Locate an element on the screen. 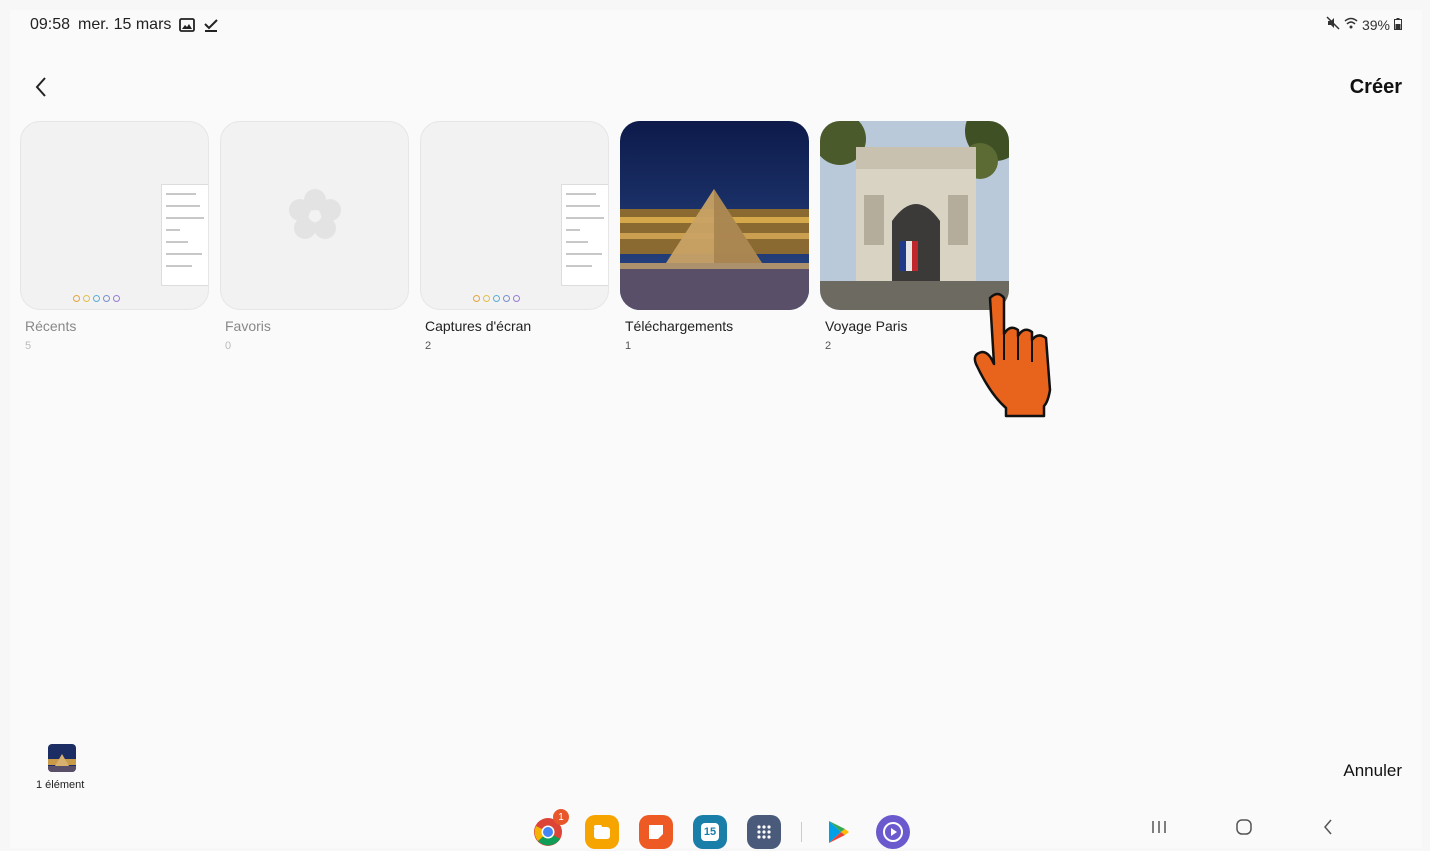 The image size is (1430, 851). arc-de-triomphe-image is located at coordinates (914, 215).